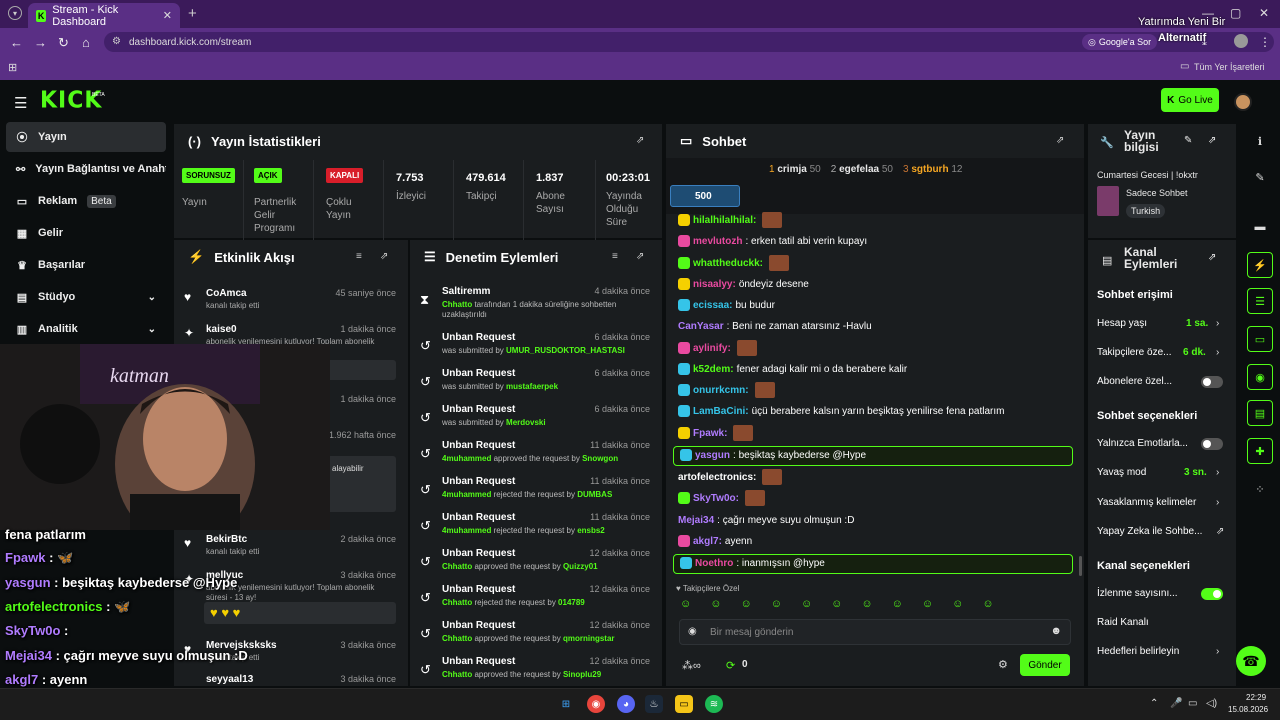 The image size is (1280, 720). What do you see at coordinates (594, 494) in the screenshot?
I see `mod-user: DUMBAS` at bounding box center [594, 494].